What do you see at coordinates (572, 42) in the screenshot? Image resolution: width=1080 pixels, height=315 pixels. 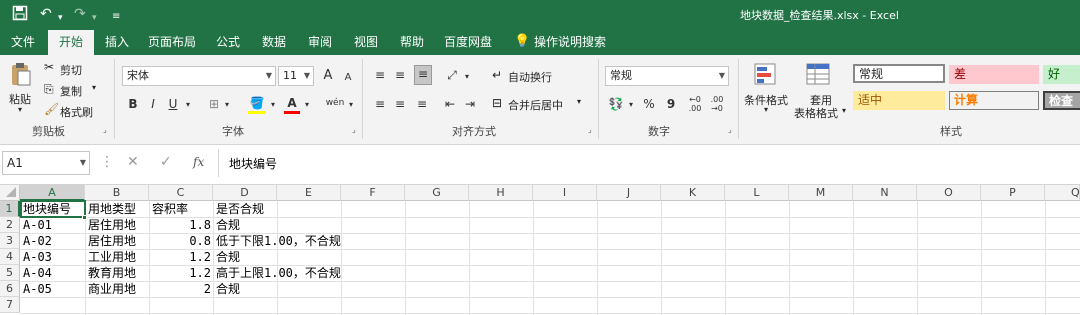 I see `tell-me-search: 操作说明搜索` at bounding box center [572, 42].